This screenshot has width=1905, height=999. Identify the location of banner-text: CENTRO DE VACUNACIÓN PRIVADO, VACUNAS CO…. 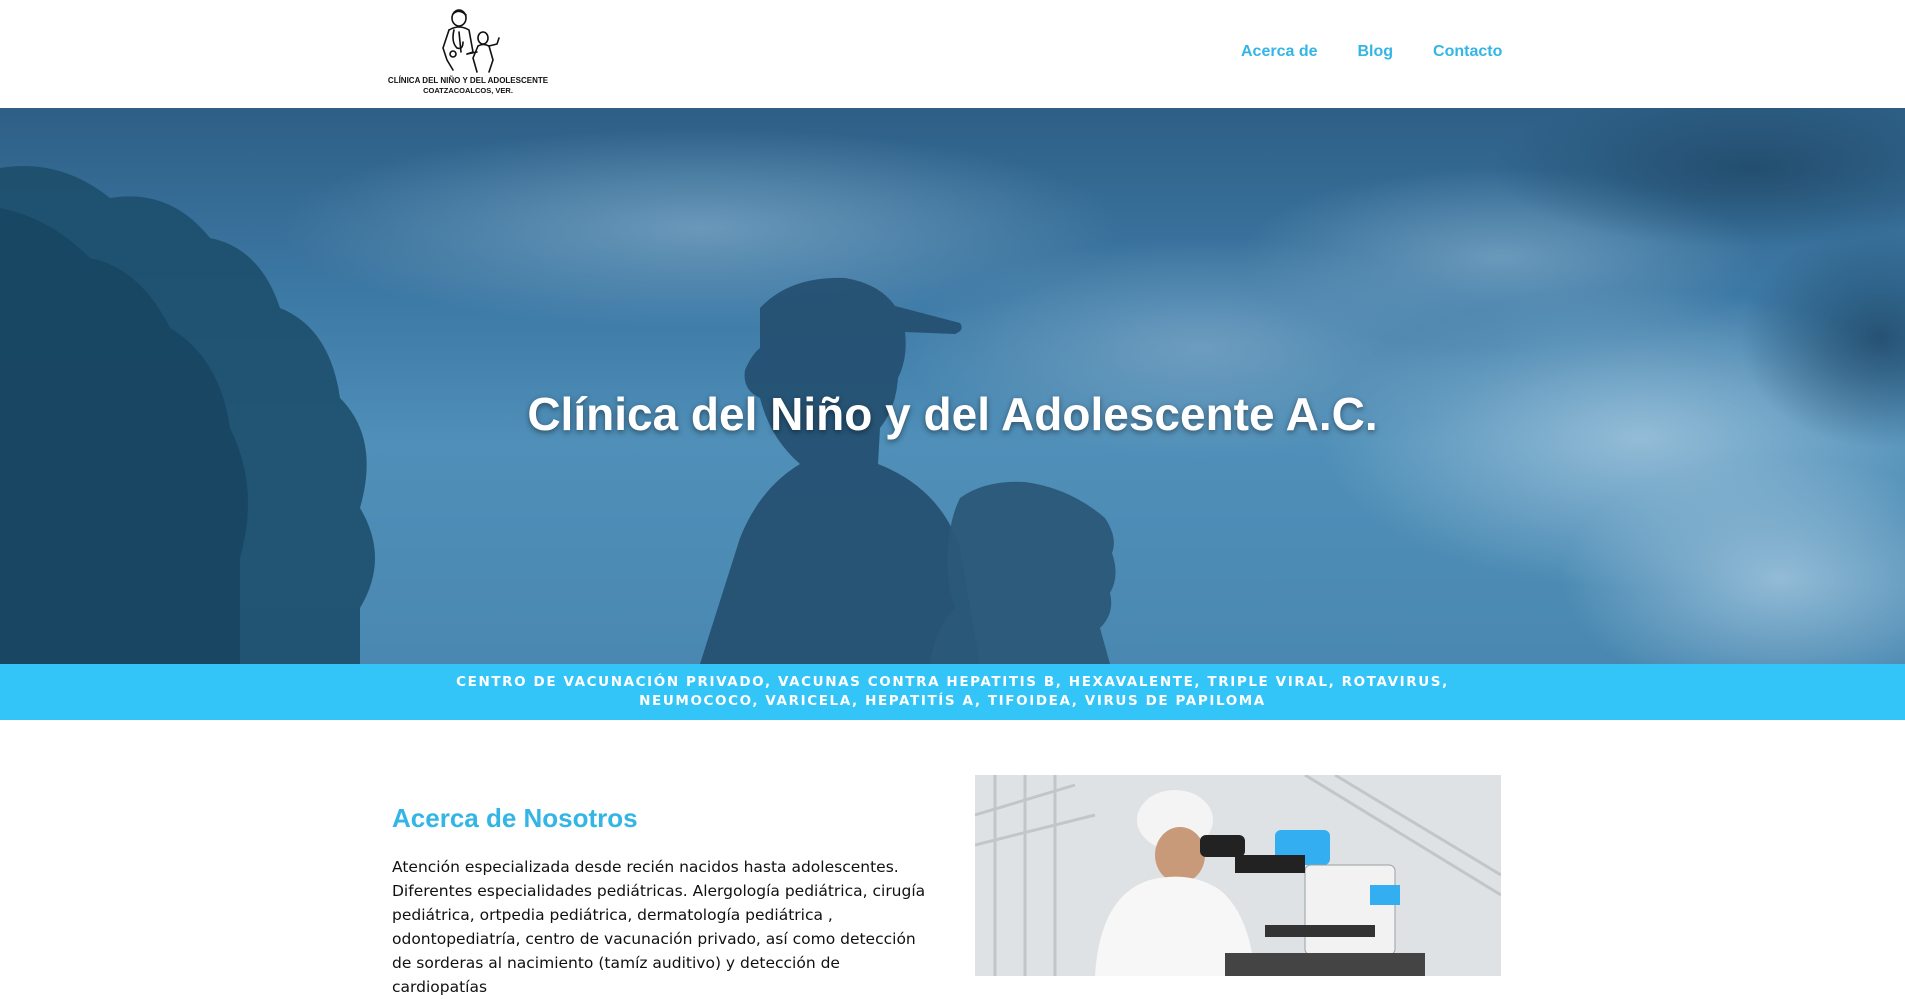
(952, 691).